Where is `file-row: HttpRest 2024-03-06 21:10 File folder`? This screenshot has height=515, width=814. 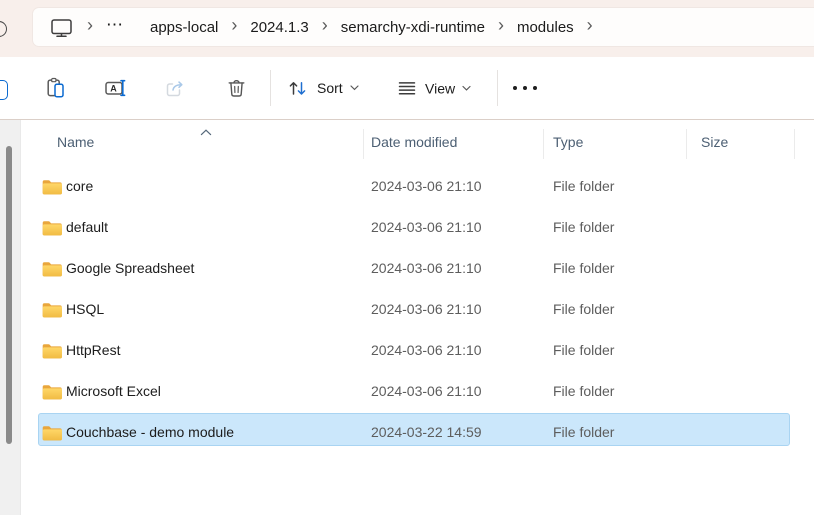 file-row: HttpRest 2024-03-06 21:10 File folder is located at coordinates (407, 350).